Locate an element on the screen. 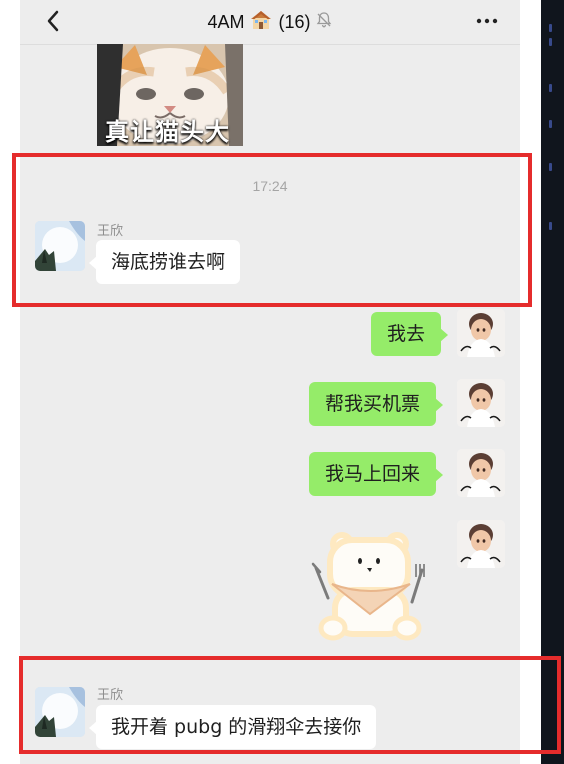  side-panel is located at coordinates (552, 382).